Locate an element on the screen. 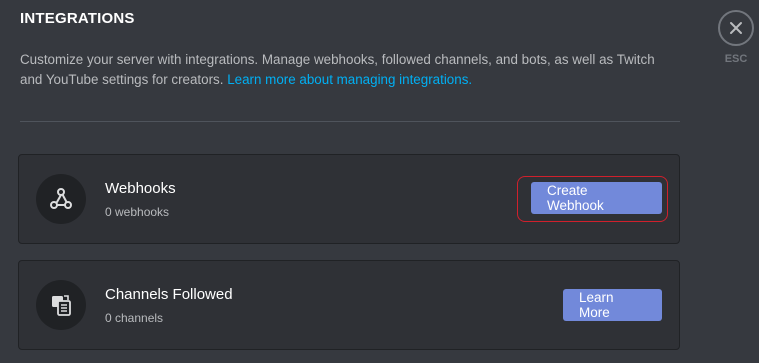 The width and height of the screenshot is (759, 363). channels-count: 0 channels is located at coordinates (134, 318).